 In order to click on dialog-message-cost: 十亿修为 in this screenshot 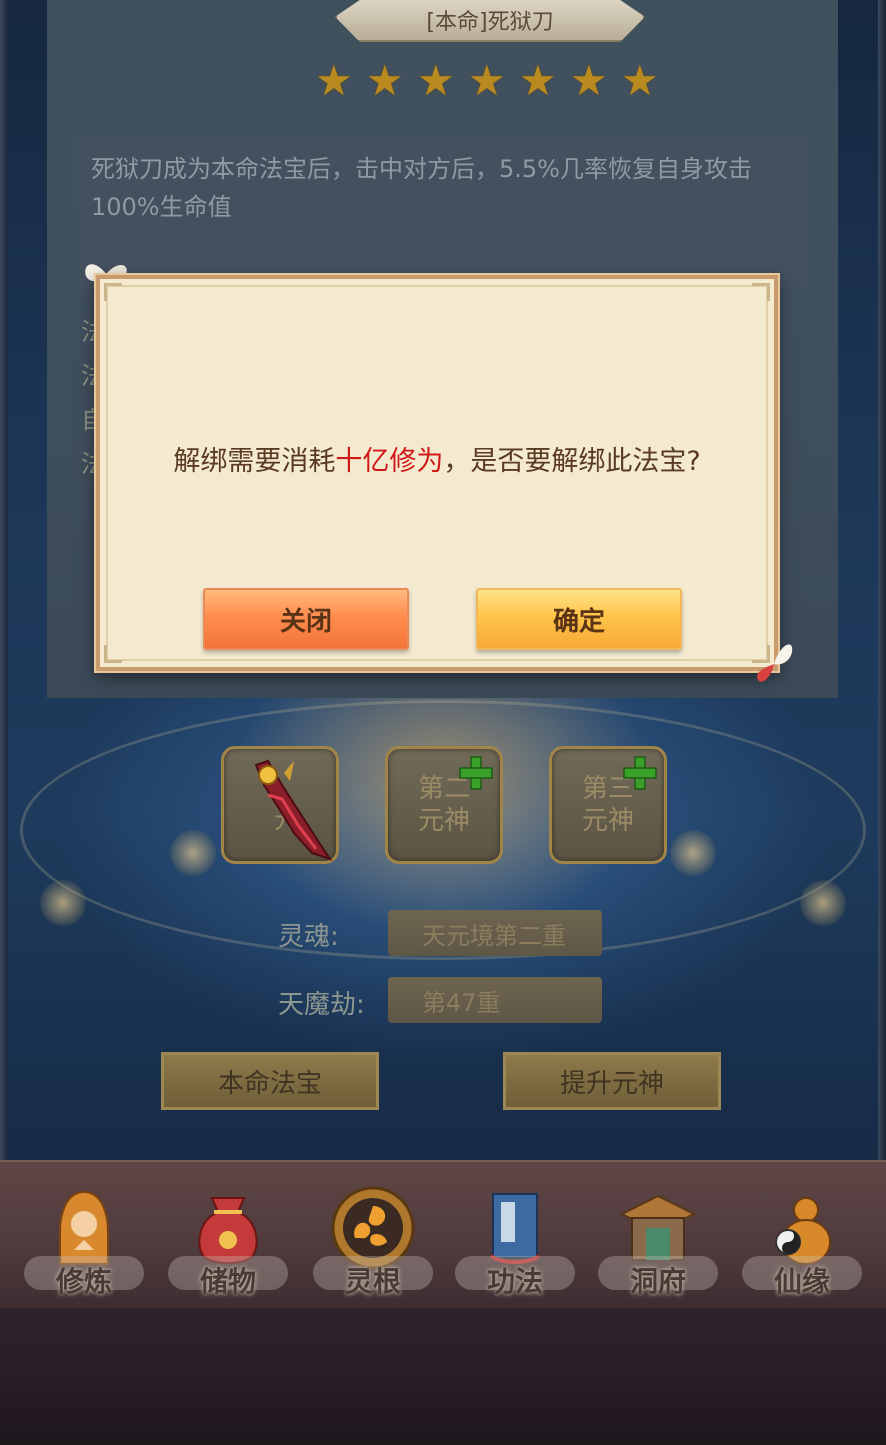, I will do `click(389, 461)`.